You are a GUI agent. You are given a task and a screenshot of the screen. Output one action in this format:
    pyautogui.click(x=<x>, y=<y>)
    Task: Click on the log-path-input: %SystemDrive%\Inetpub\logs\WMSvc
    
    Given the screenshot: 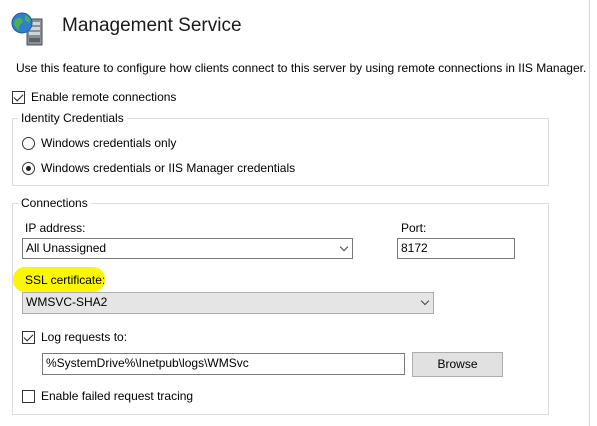 What is the action you would take?
    pyautogui.click(x=223, y=364)
    